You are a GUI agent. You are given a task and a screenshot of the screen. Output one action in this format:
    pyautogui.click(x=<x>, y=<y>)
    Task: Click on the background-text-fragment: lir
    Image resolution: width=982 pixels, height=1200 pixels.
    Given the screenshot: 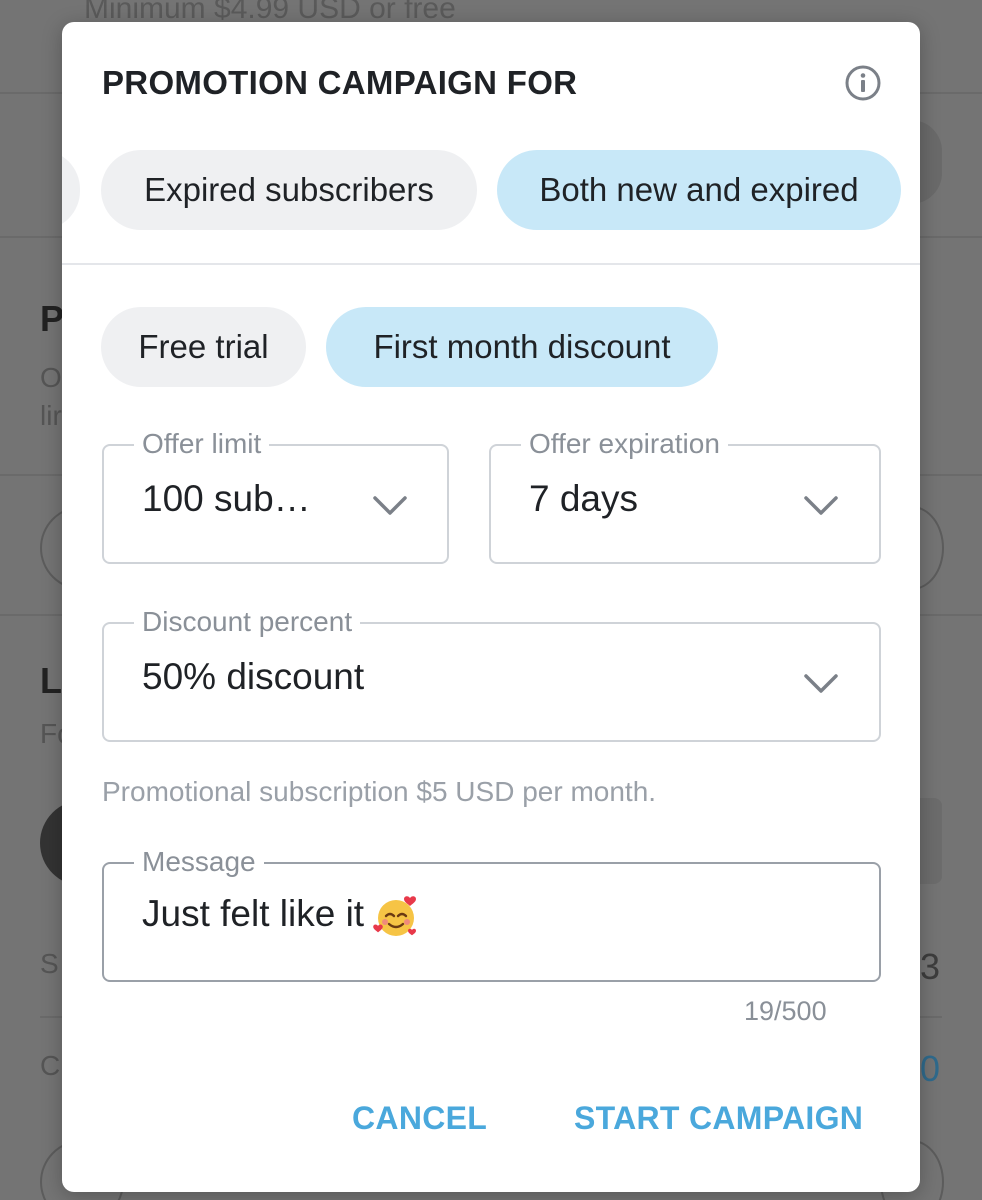 What is the action you would take?
    pyautogui.click(x=51, y=415)
    